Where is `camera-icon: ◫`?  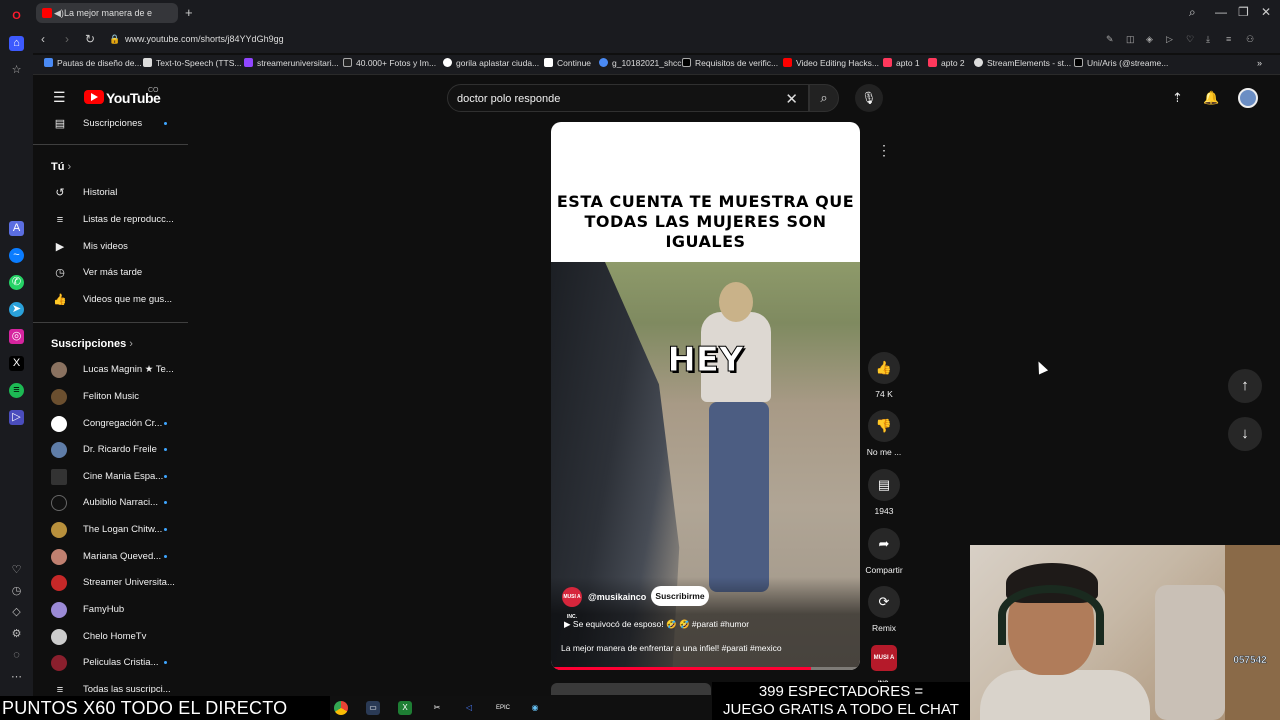 camera-icon: ◫ is located at coordinates (1130, 39).